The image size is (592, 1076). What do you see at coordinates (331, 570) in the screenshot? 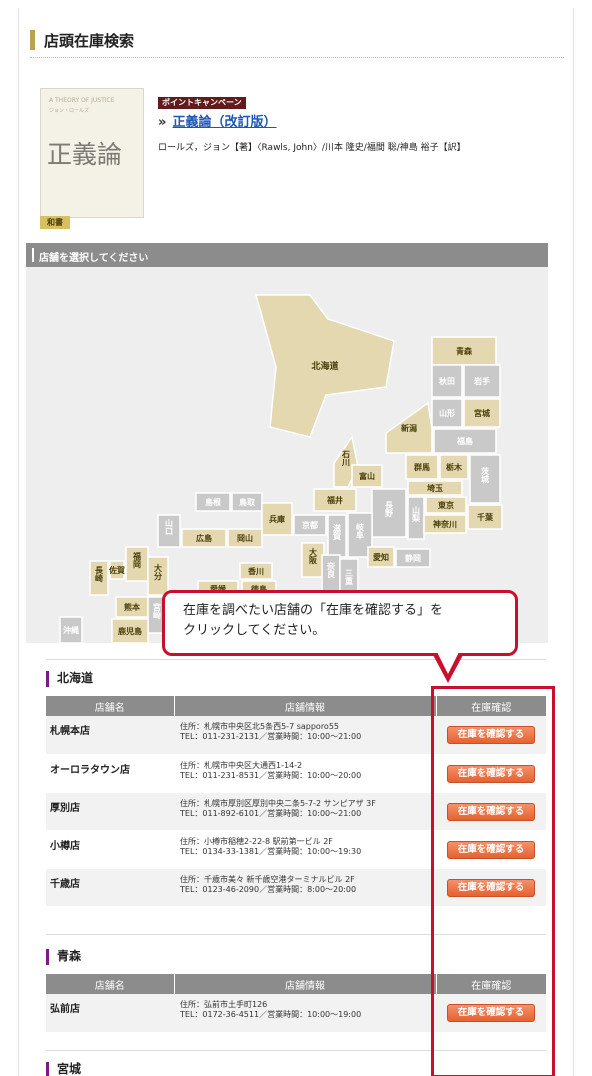
I see `prefecture-label: 奈良` at bounding box center [331, 570].